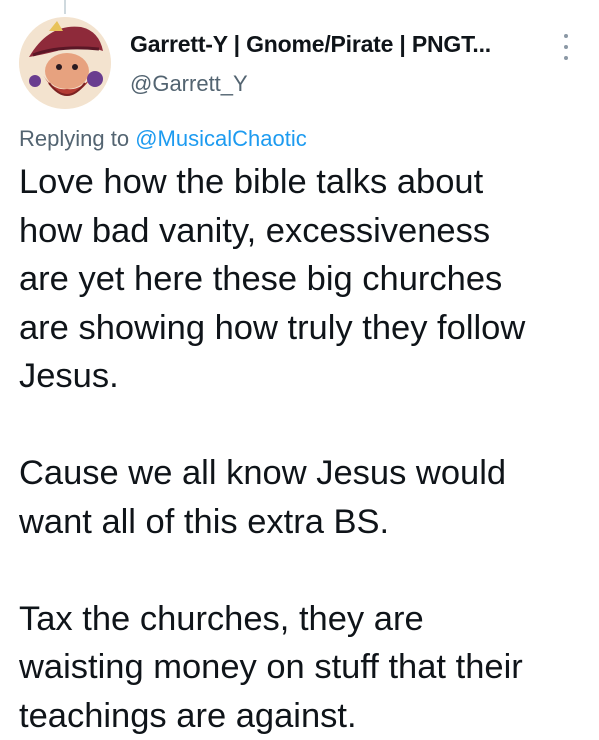  Describe the element at coordinates (304, 619) in the screenshot. I see `tweet-line: Tax the churches, they are` at that location.